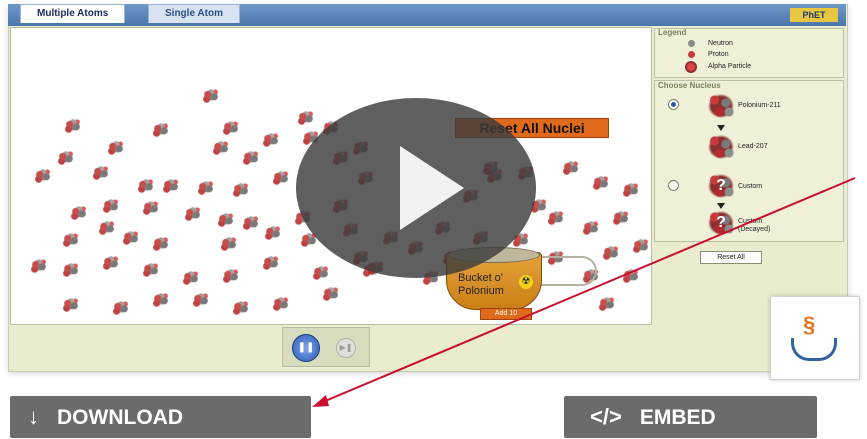  I want to click on download-arrow-icon: ↓, so click(33, 416).